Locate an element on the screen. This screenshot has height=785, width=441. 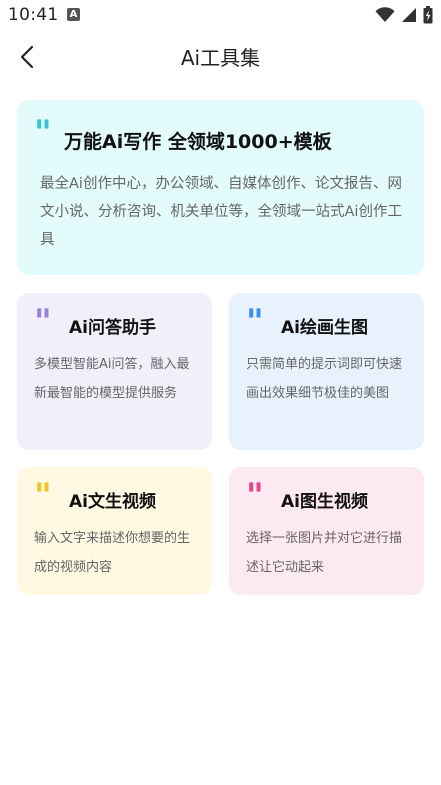
ai-qa-card: " Ai问答助手 多模型智能Ai问答，融入最新最智能的模型提供服务 is located at coordinates (114, 371).